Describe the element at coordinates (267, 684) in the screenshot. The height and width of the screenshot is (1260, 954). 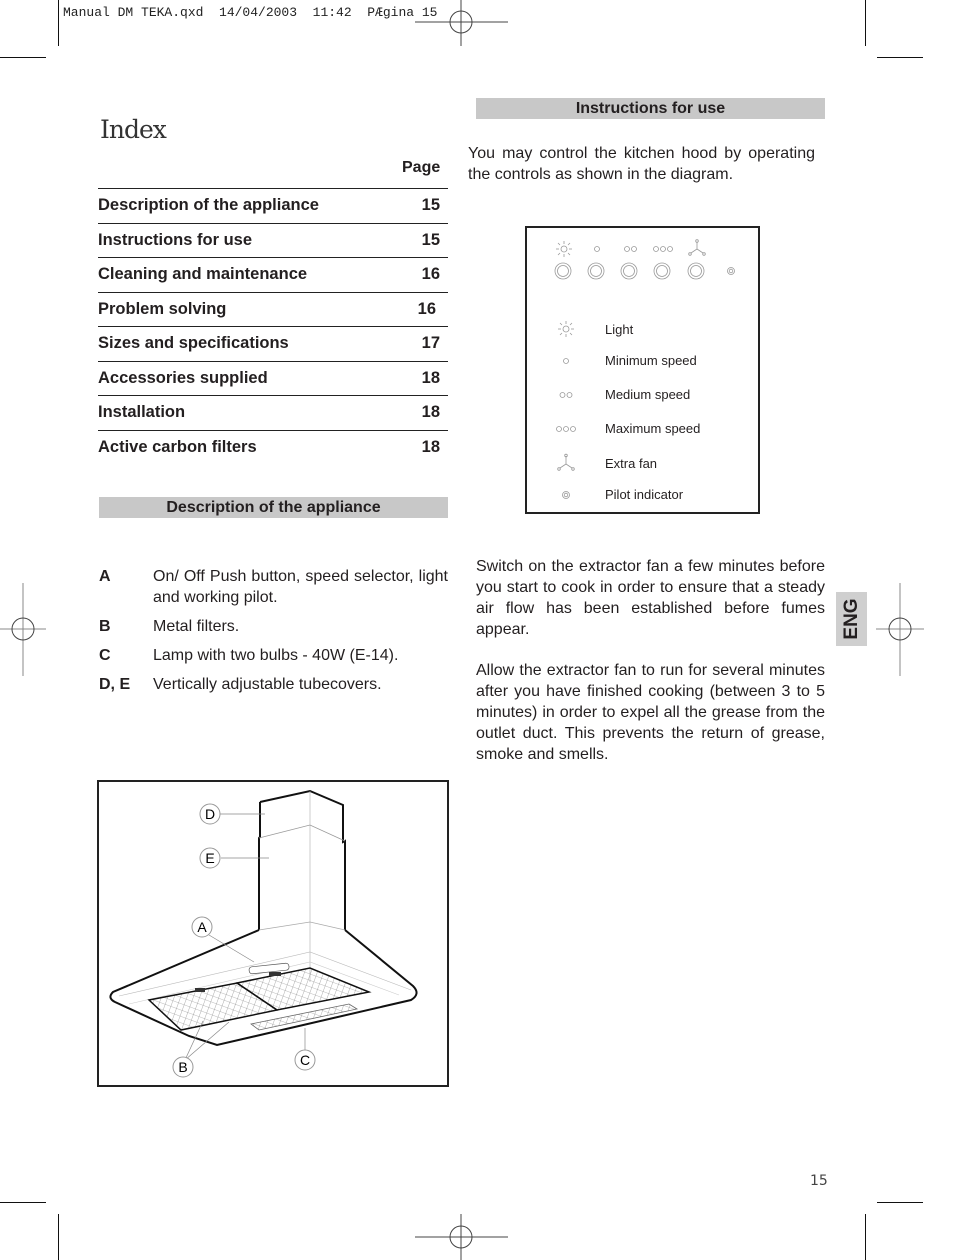
I see `part-text: Vertically adjustable tubecovers.` at that location.